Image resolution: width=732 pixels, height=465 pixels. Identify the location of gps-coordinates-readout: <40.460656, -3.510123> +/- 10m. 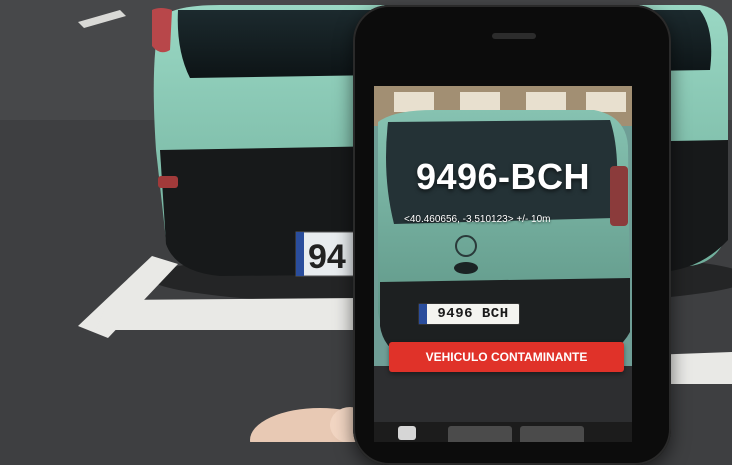
(477, 219).